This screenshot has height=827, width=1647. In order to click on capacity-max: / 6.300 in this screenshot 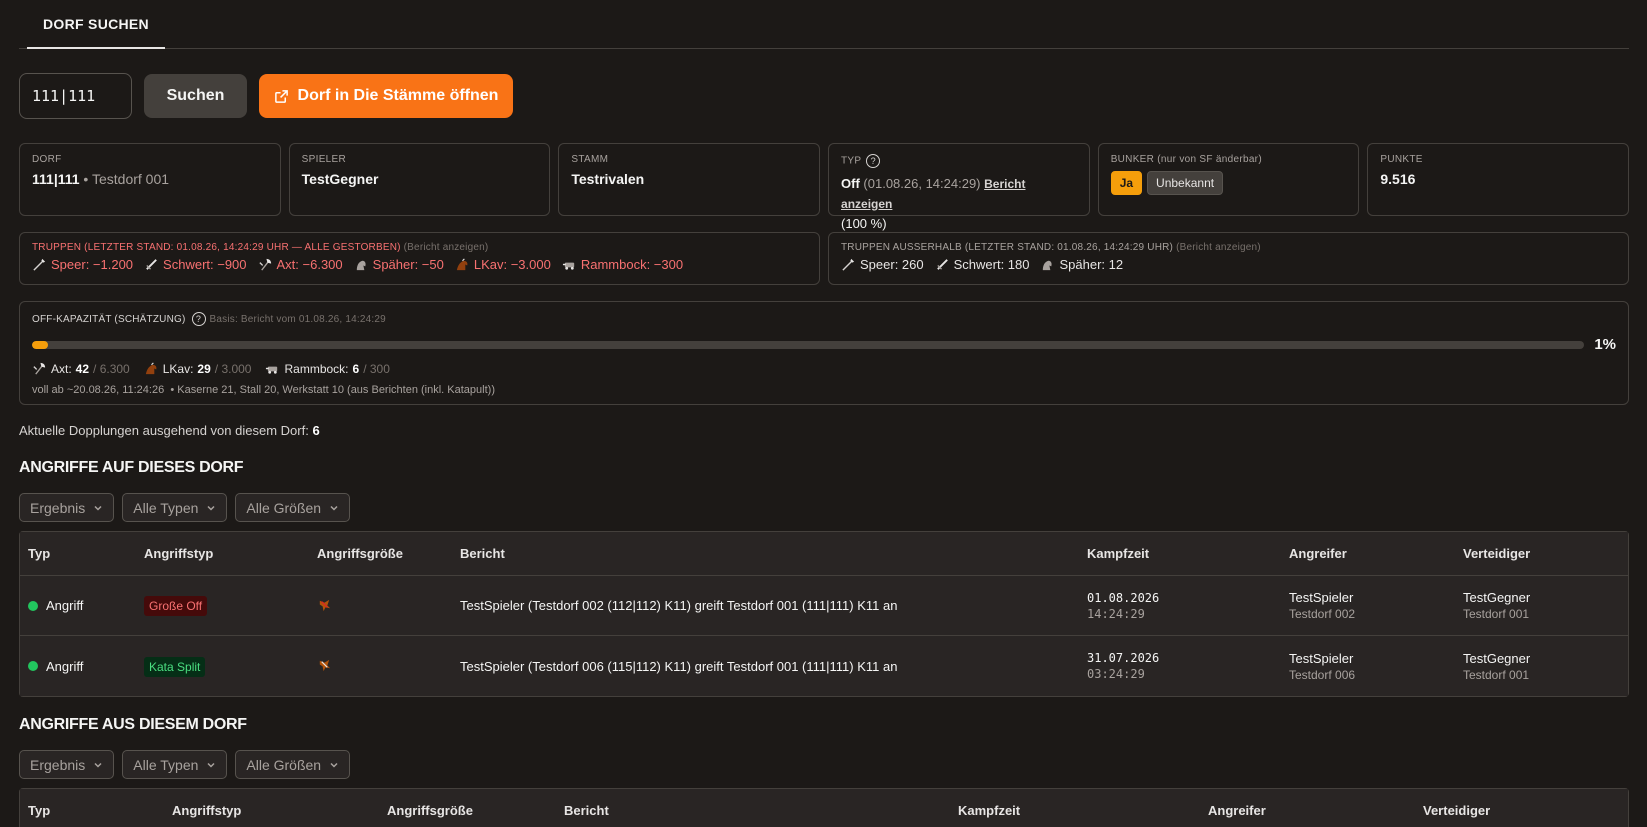, I will do `click(111, 368)`.